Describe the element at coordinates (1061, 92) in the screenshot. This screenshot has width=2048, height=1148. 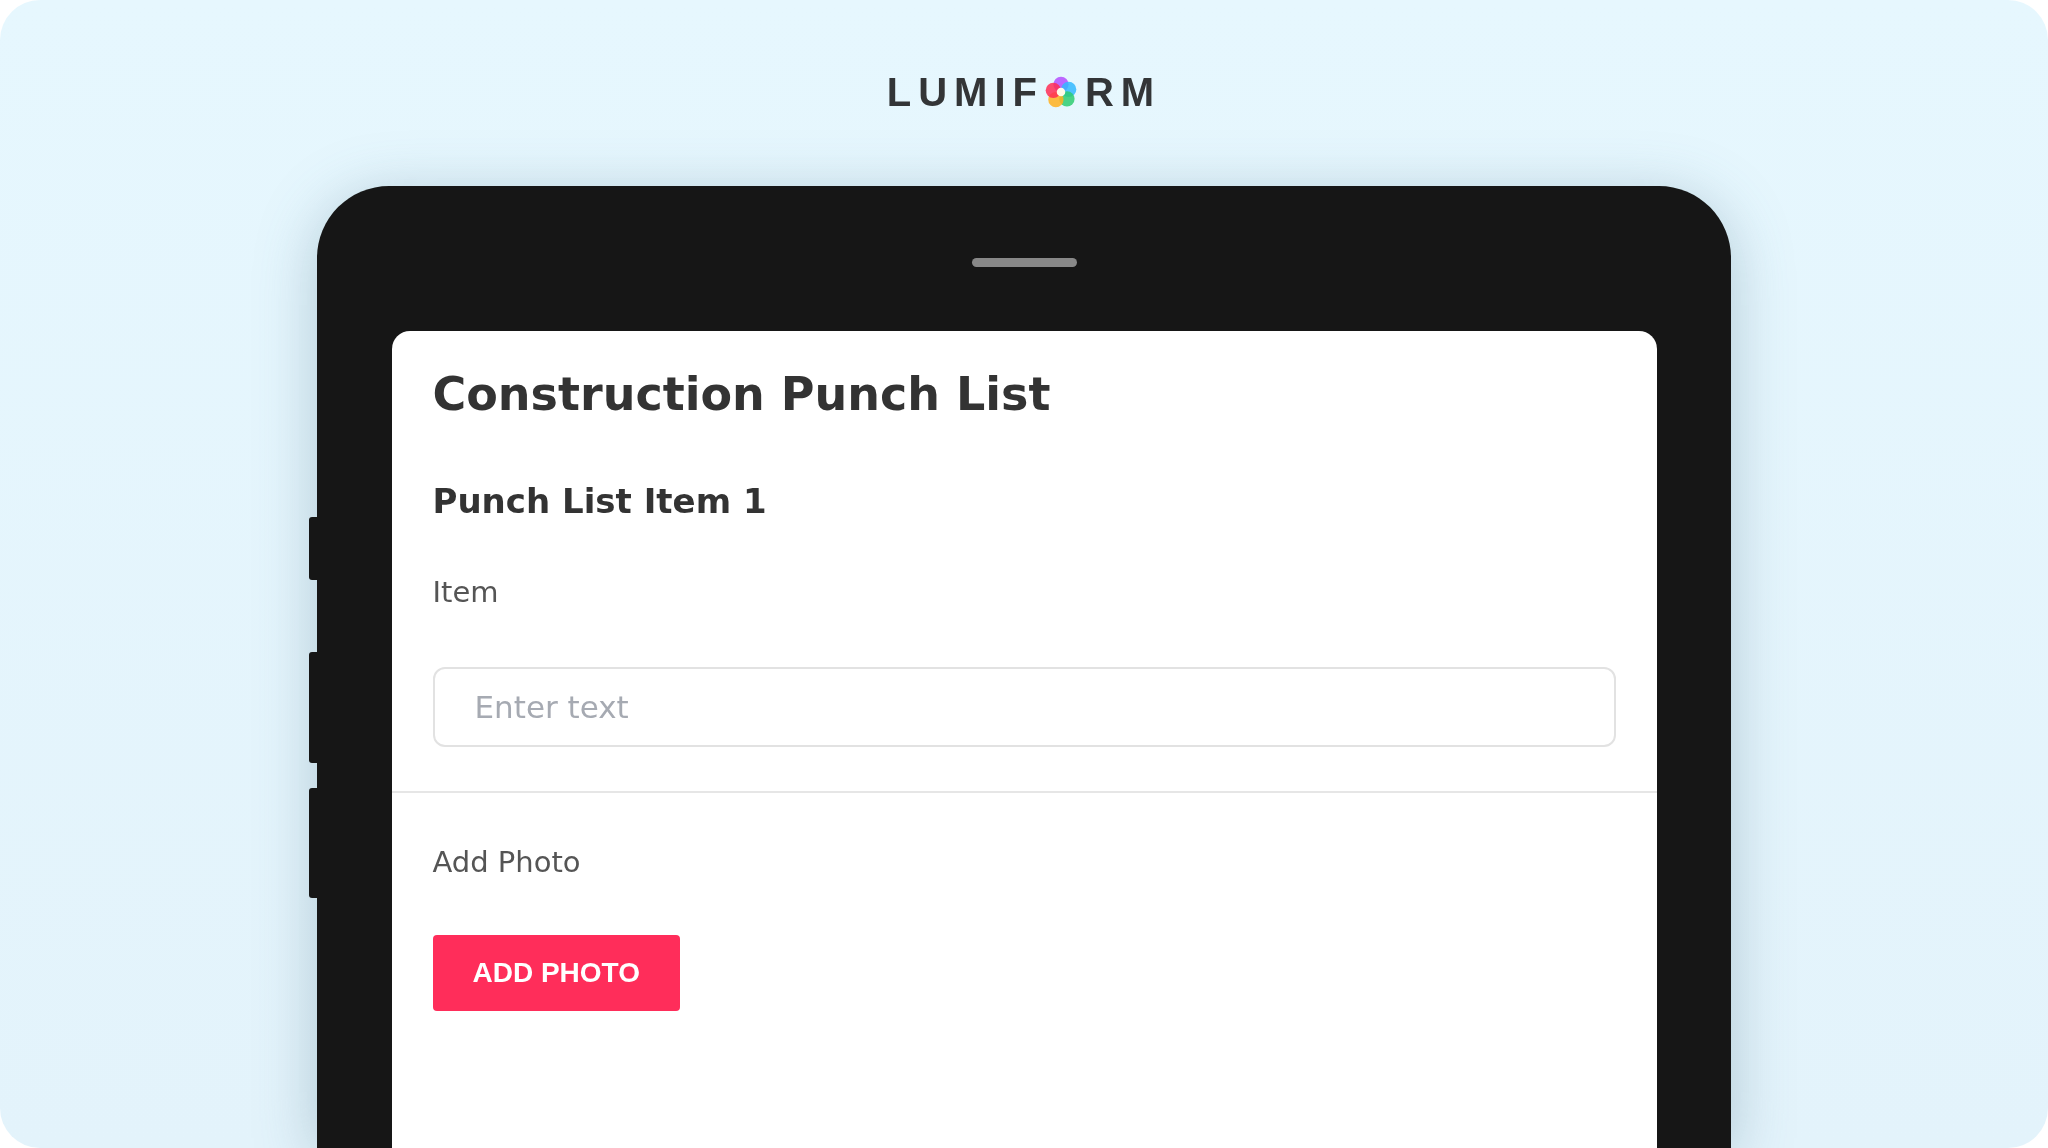
I see `logo-icon` at that location.